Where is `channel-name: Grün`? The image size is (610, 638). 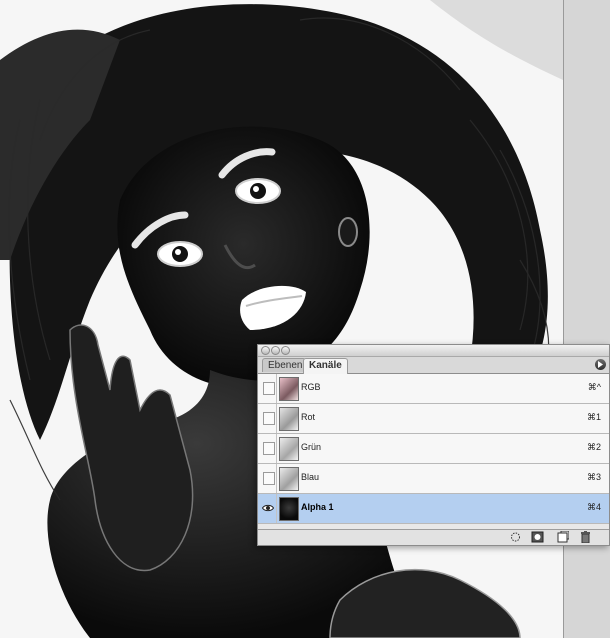
channel-name: Grün is located at coordinates (311, 447).